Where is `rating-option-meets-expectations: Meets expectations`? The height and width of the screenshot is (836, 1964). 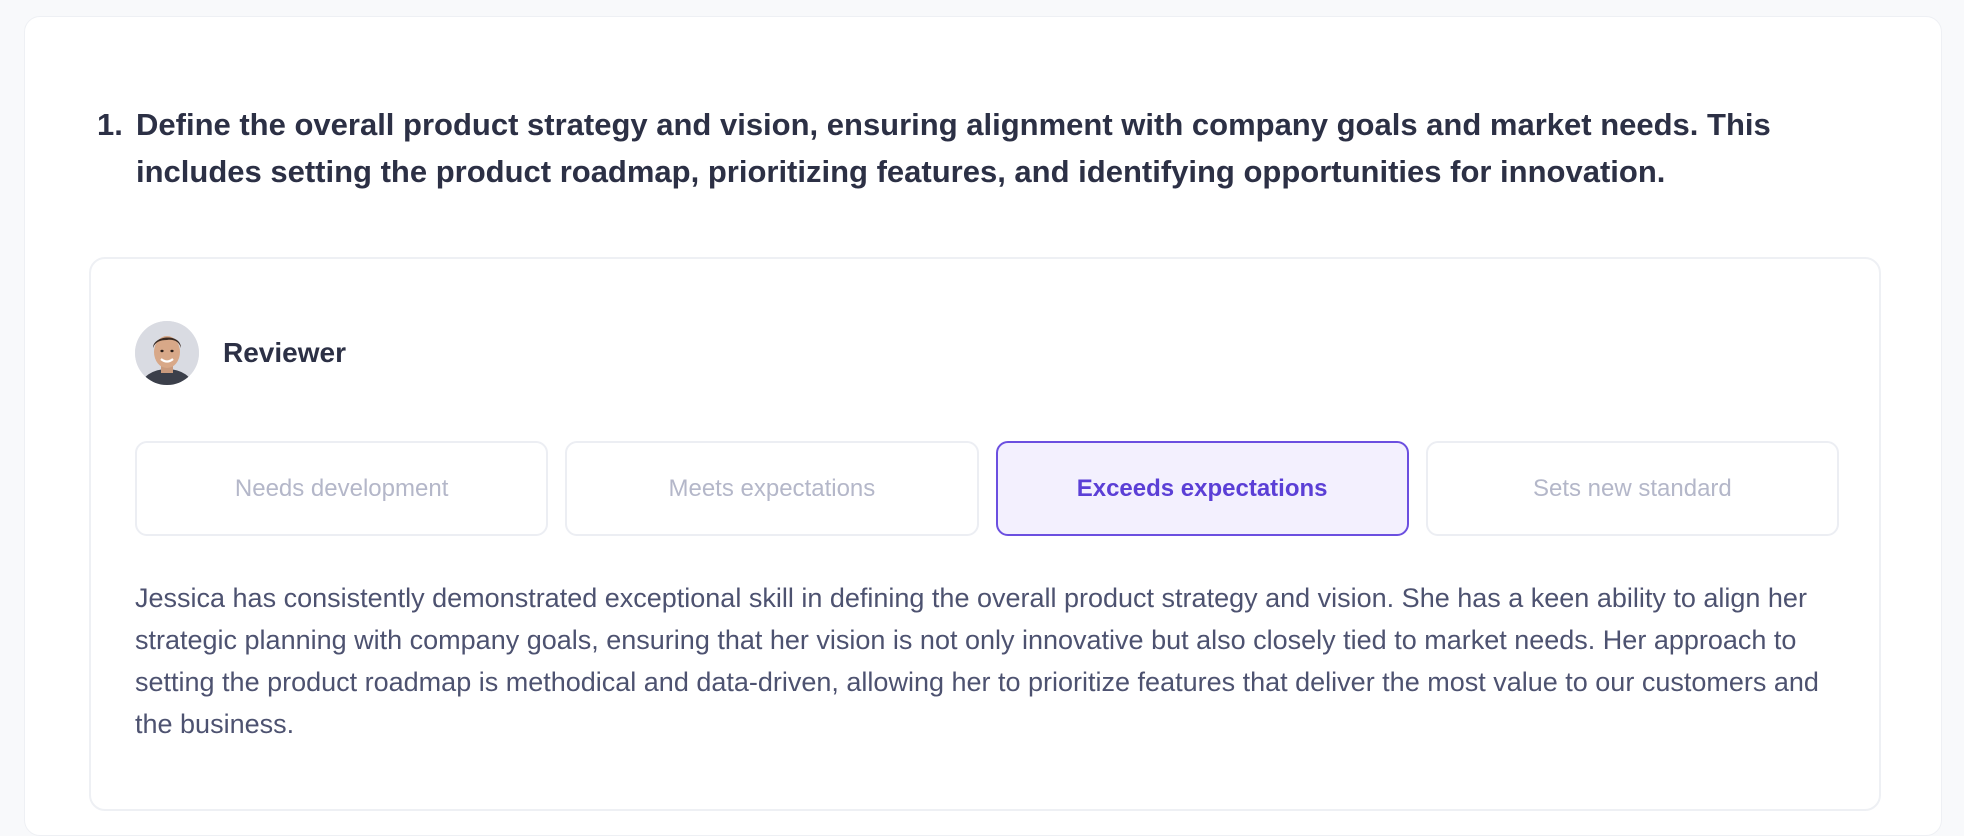 rating-option-meets-expectations: Meets expectations is located at coordinates (772, 488).